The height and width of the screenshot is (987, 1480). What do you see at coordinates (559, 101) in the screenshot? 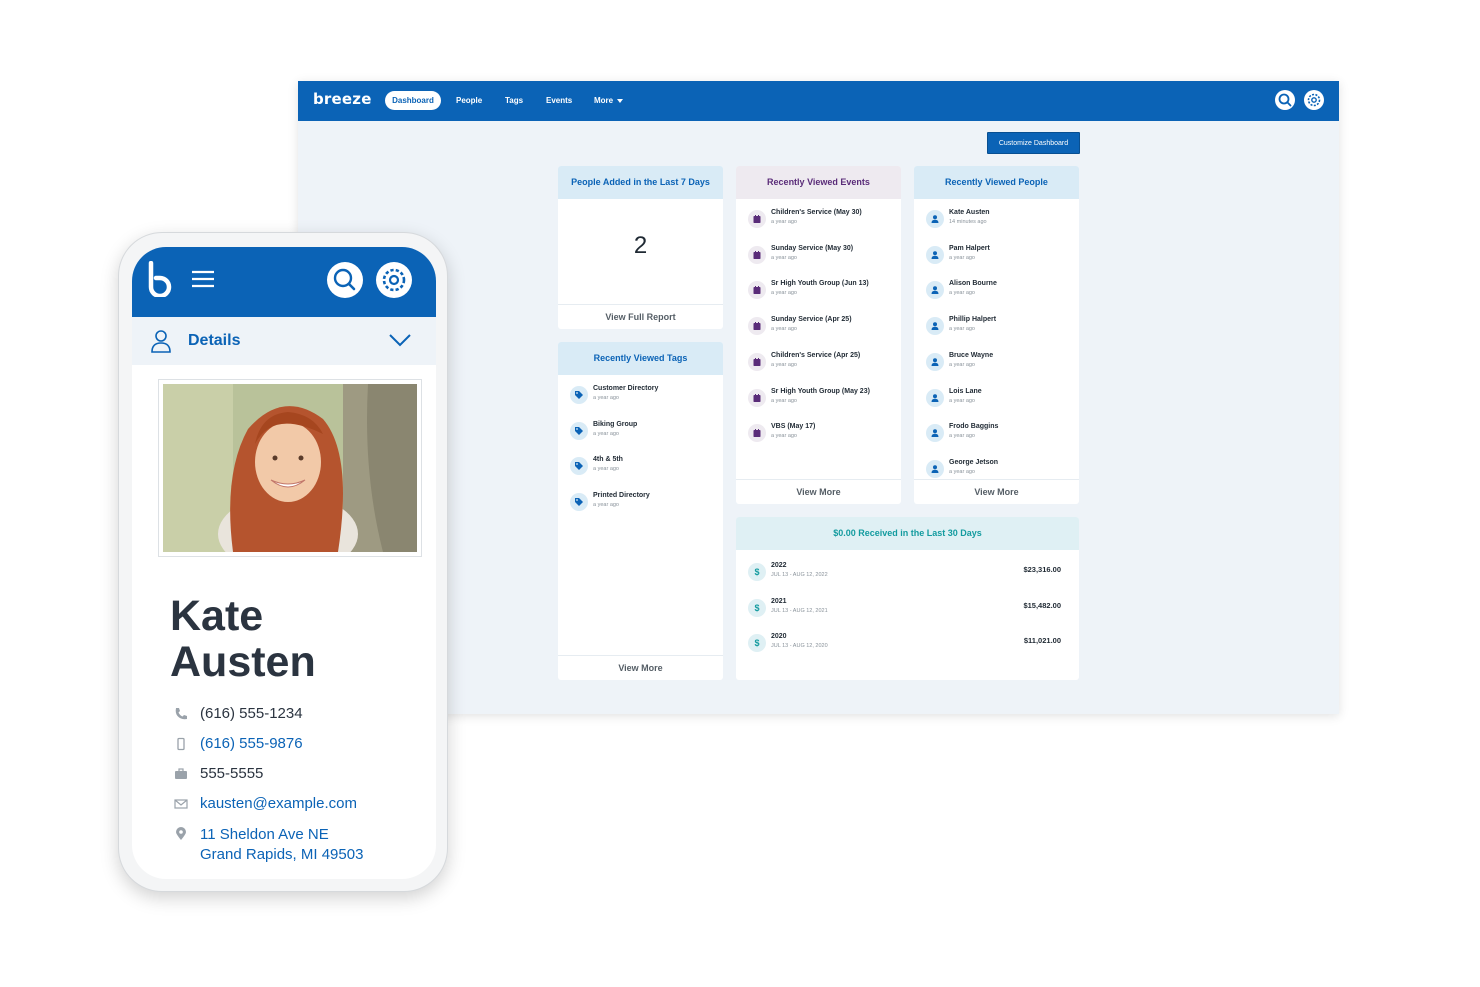
I see `nav-events: Events` at bounding box center [559, 101].